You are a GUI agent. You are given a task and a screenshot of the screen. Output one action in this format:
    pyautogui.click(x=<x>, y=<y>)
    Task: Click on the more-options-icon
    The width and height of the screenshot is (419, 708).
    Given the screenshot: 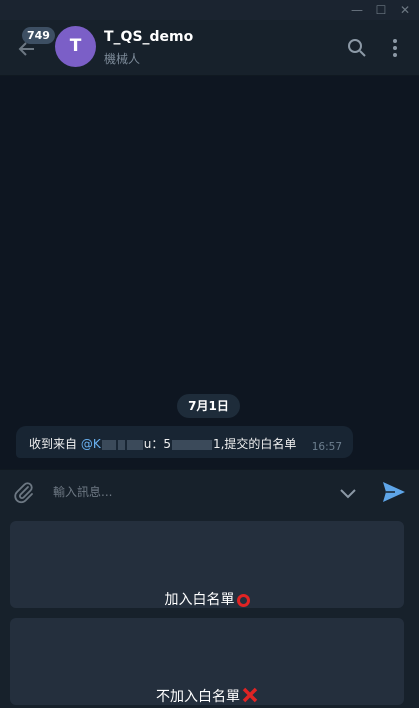 What is the action you would take?
    pyautogui.click(x=395, y=48)
    